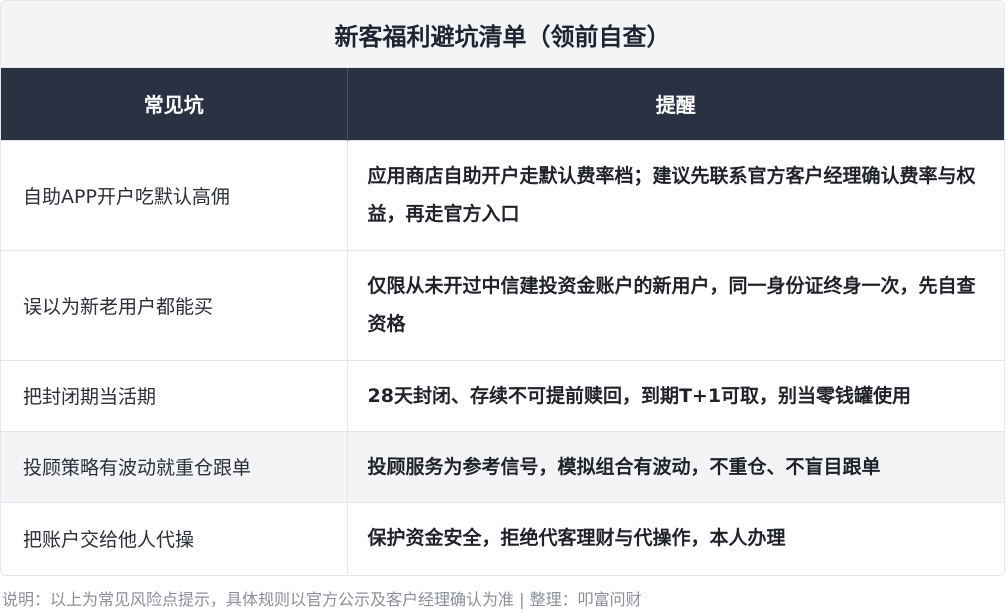  Describe the element at coordinates (675, 304) in the screenshot. I see `reminder-cell: 仅限从未开过中信建投资金账户的新用户，同一身份证终身一次，先自查资格` at that location.